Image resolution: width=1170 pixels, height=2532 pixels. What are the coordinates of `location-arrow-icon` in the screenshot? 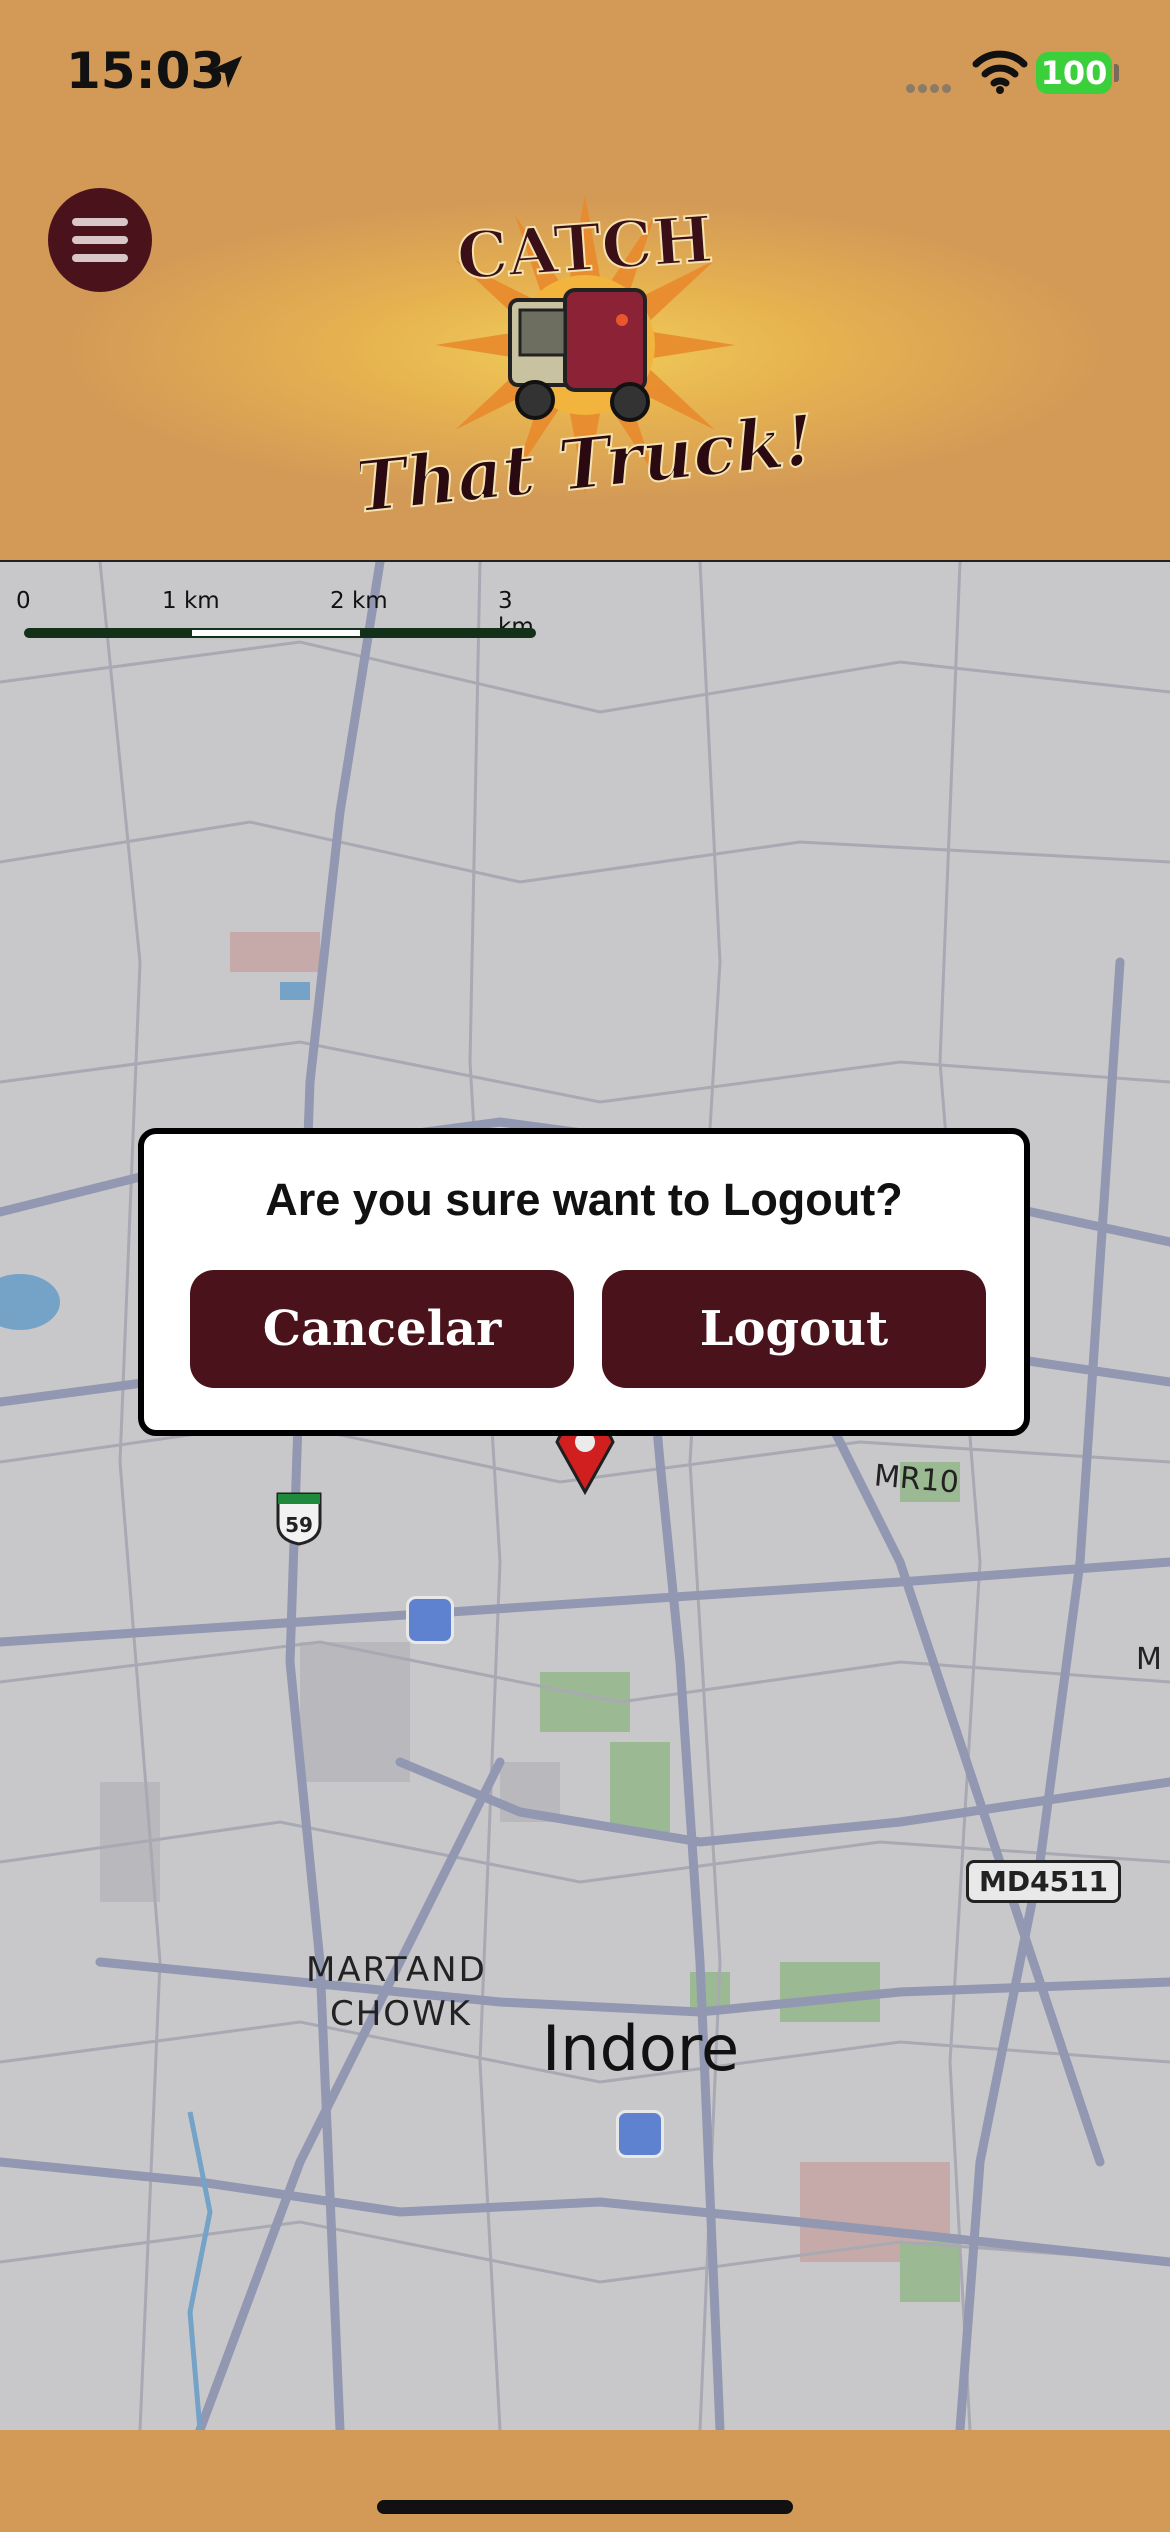 It's located at (226, 72).